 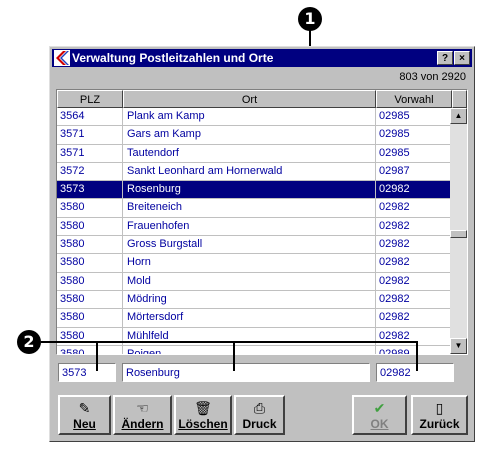 I want to click on vertical-scrollbar: ▲ ▼, so click(x=458, y=231).